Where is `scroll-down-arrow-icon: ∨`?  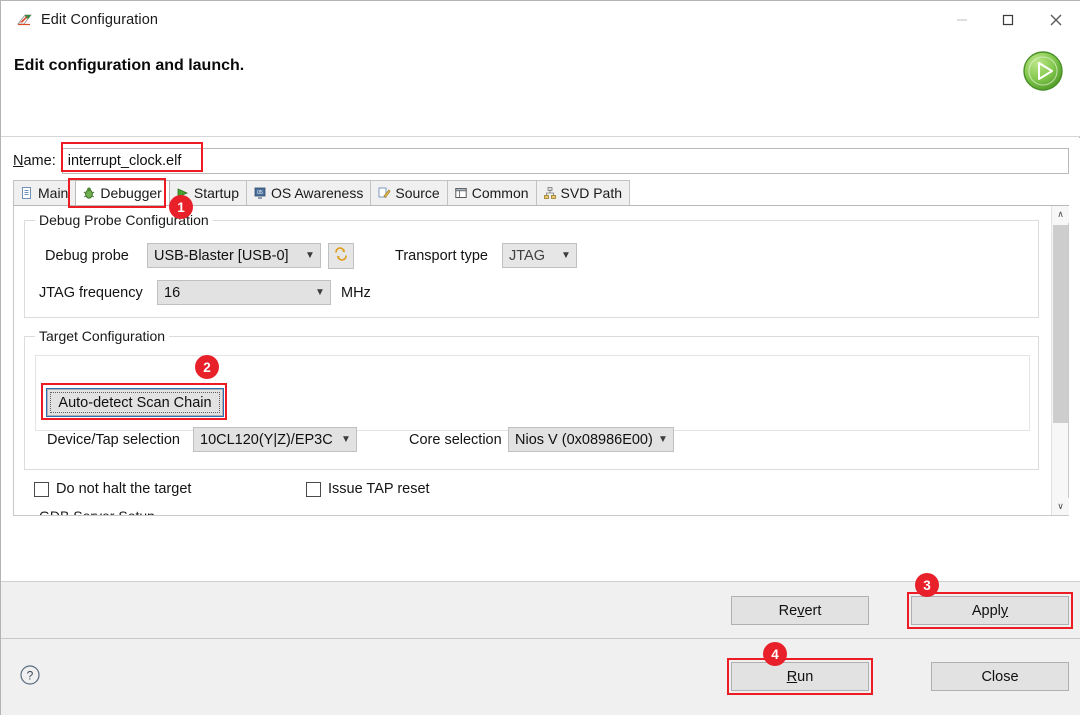 scroll-down-arrow-icon: ∨ is located at coordinates (1060, 506).